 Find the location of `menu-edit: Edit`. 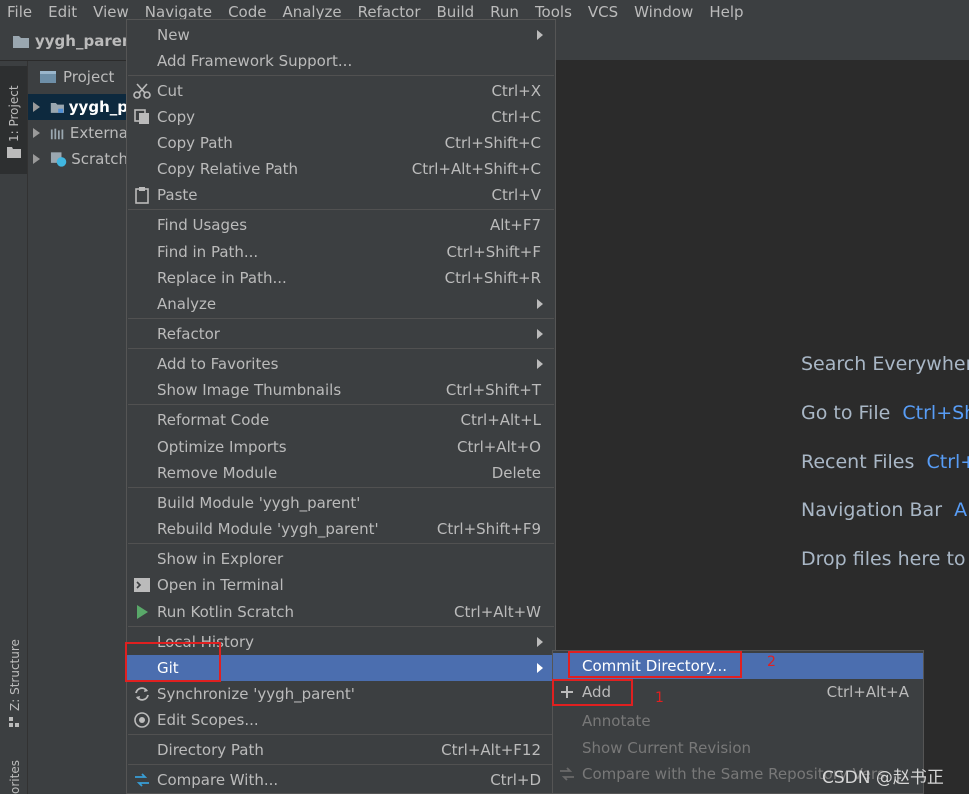

menu-edit: Edit is located at coordinates (62, 12).